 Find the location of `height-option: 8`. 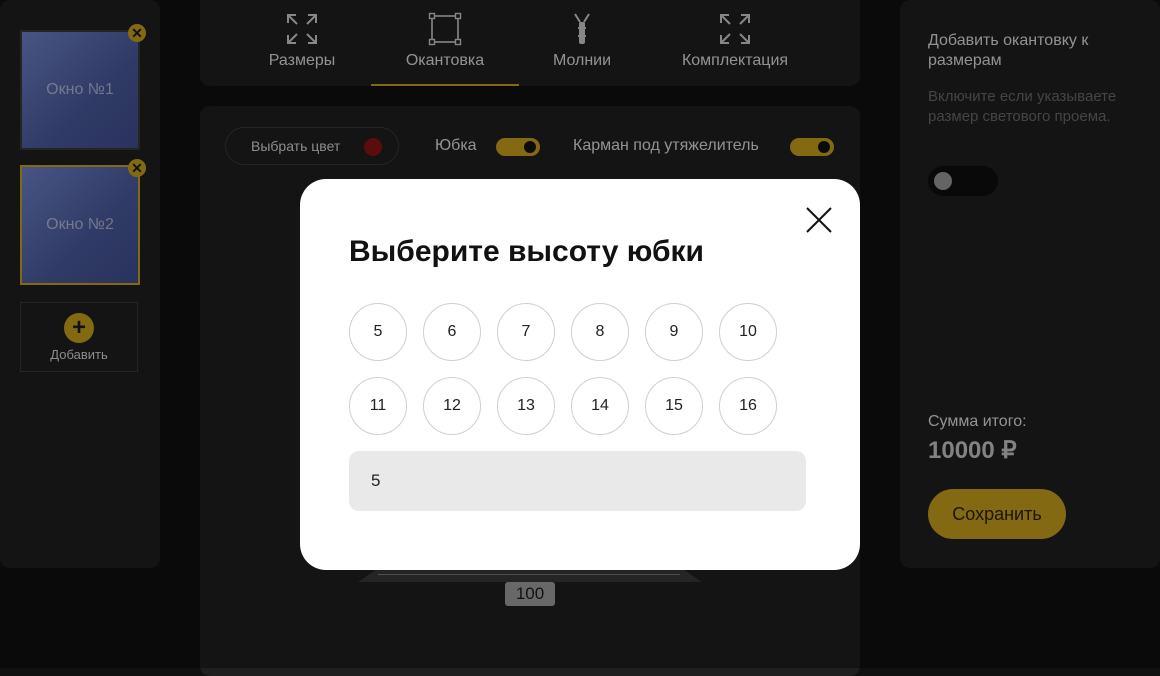

height-option: 8 is located at coordinates (600, 332).